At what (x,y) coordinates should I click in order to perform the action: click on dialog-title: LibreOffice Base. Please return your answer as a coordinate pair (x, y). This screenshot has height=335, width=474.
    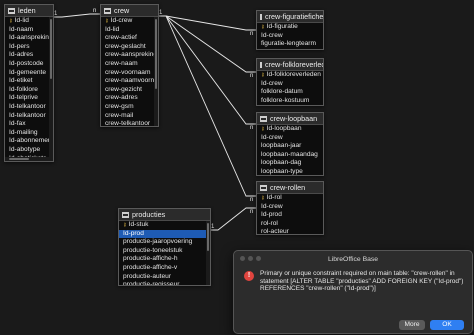
    Looking at the image, I should click on (353, 259).